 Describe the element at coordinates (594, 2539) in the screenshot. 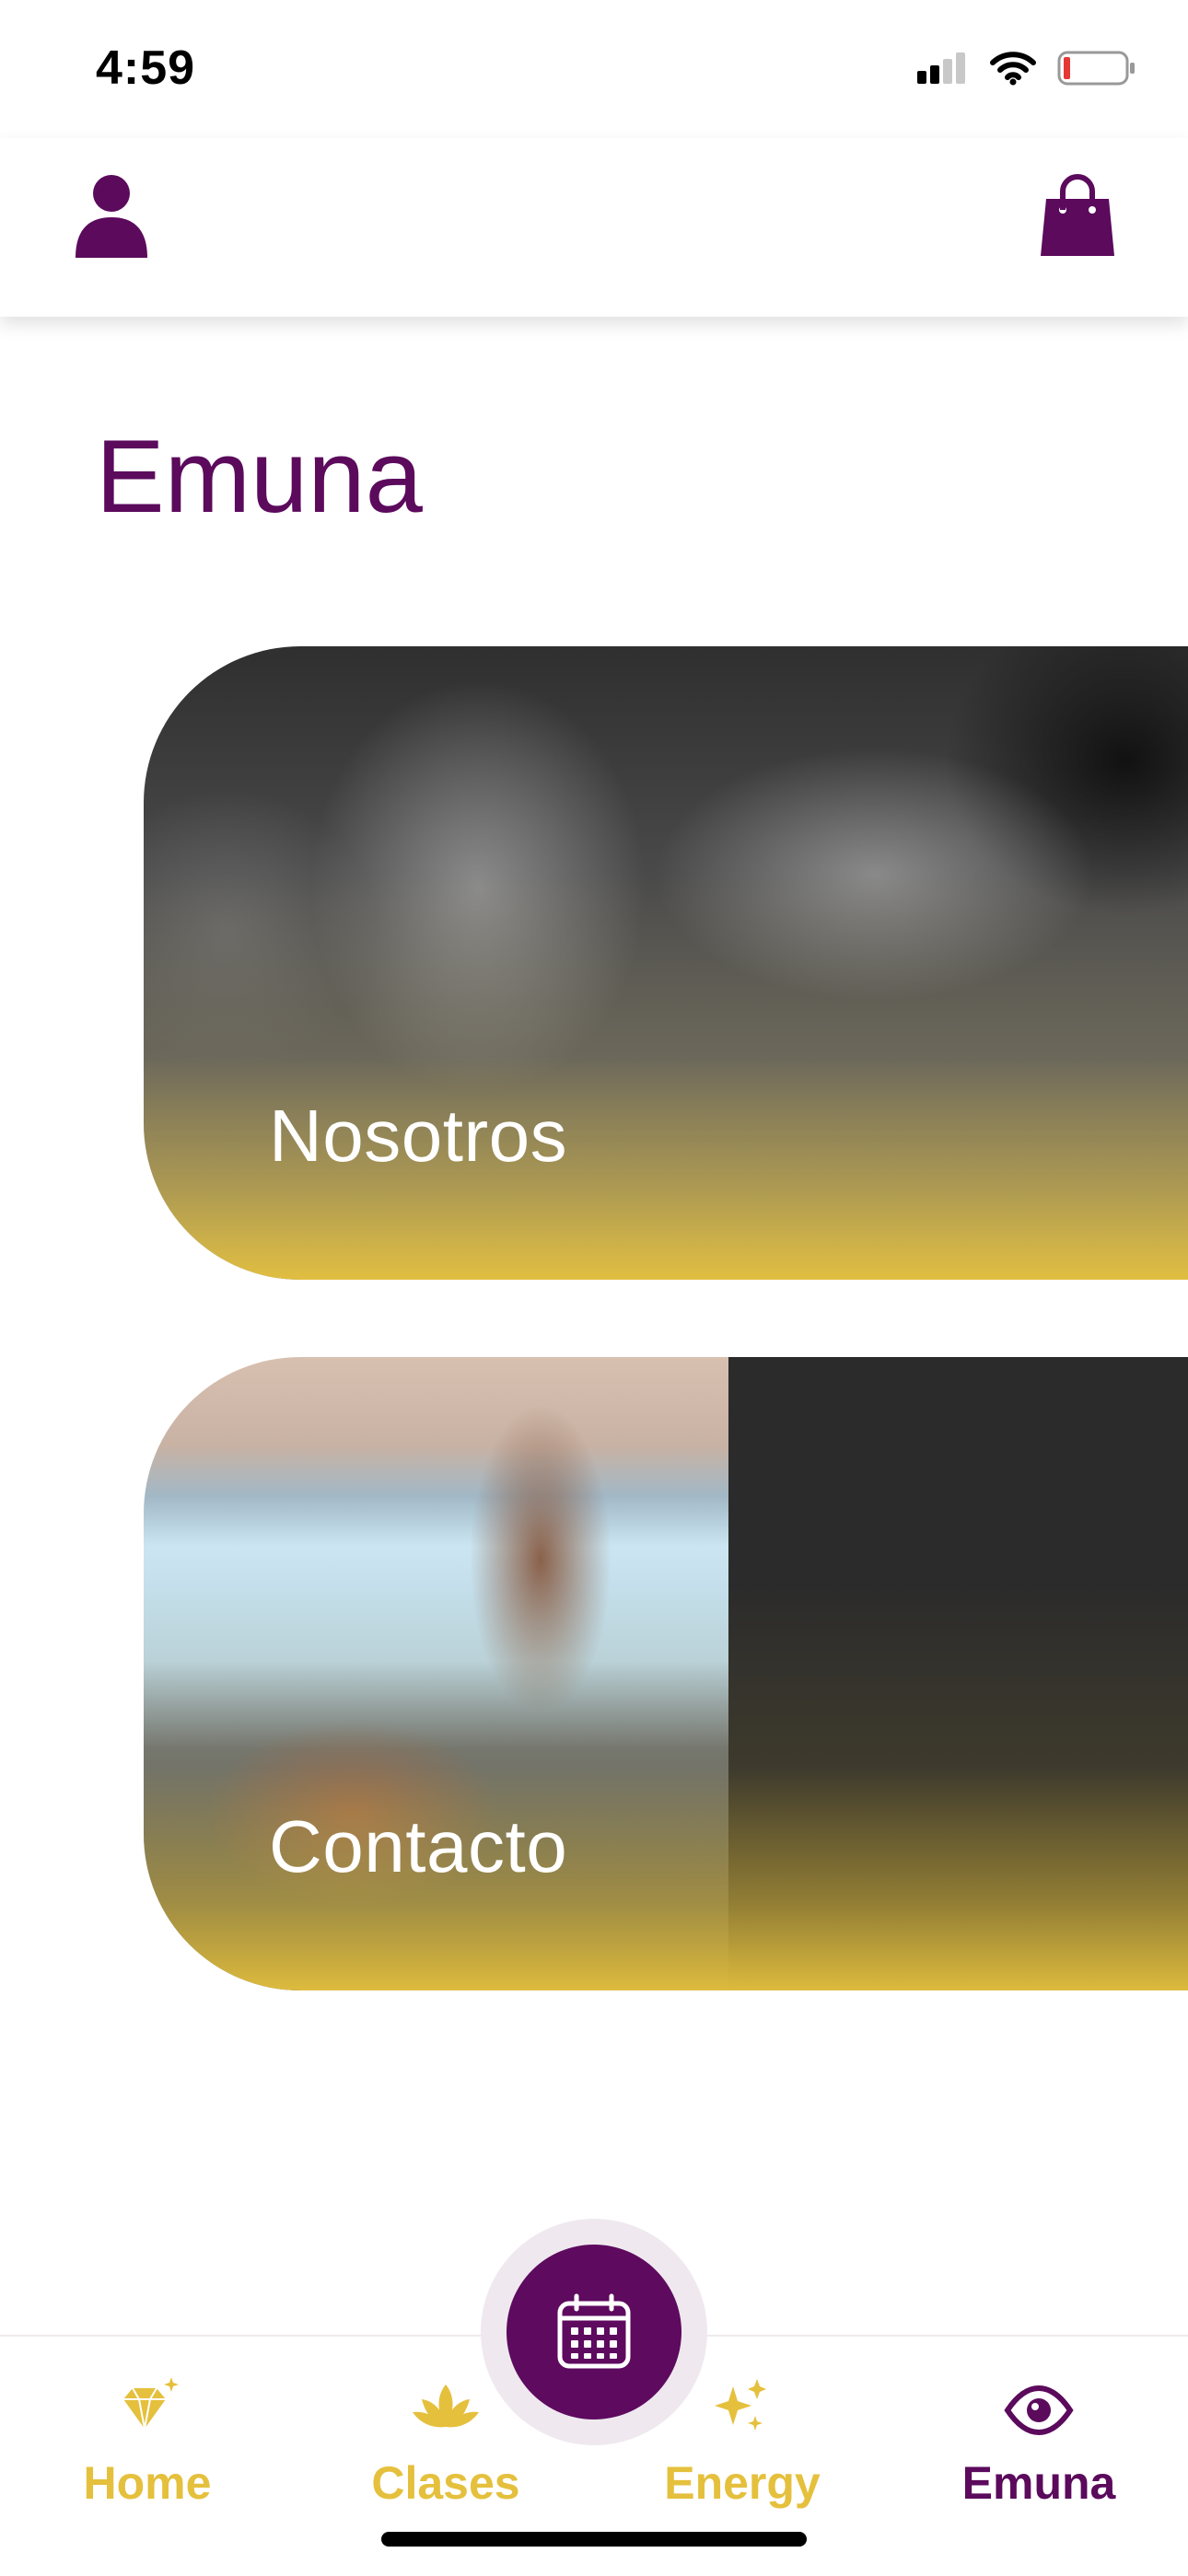

I see `home-indicator` at that location.